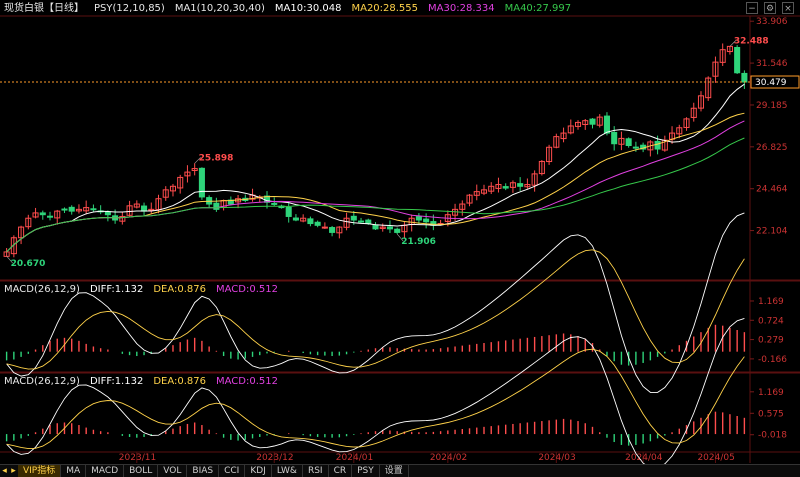 This screenshot has width=800, height=477. Describe the element at coordinates (308, 8) in the screenshot. I see `ma10-label: MA10:30.048` at that location.